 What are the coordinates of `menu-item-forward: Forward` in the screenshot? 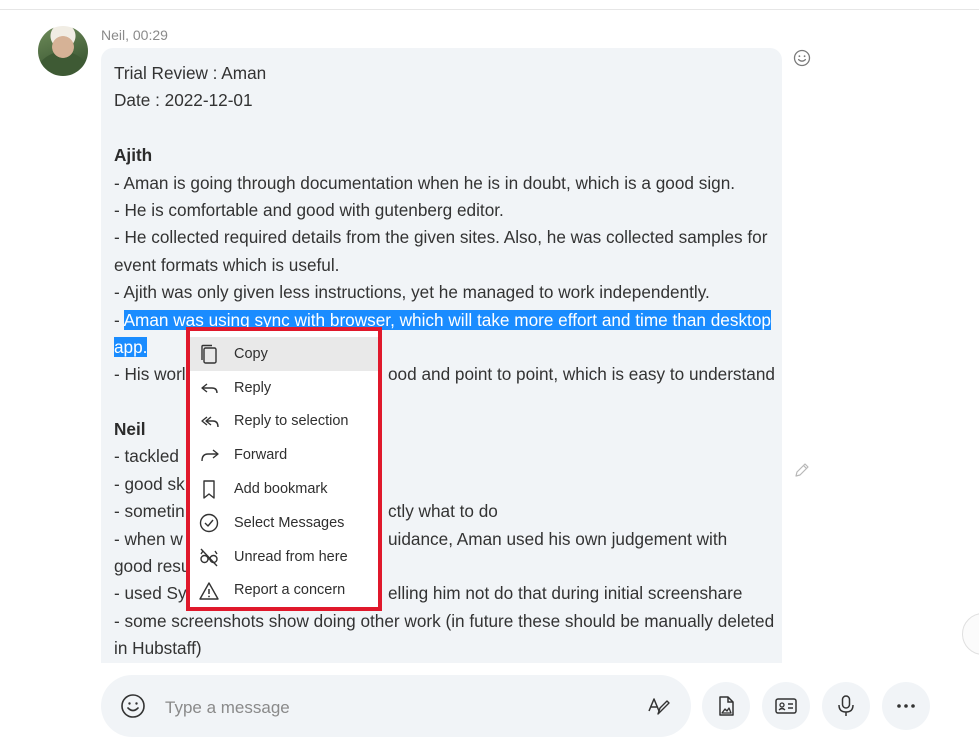 It's located at (284, 455).